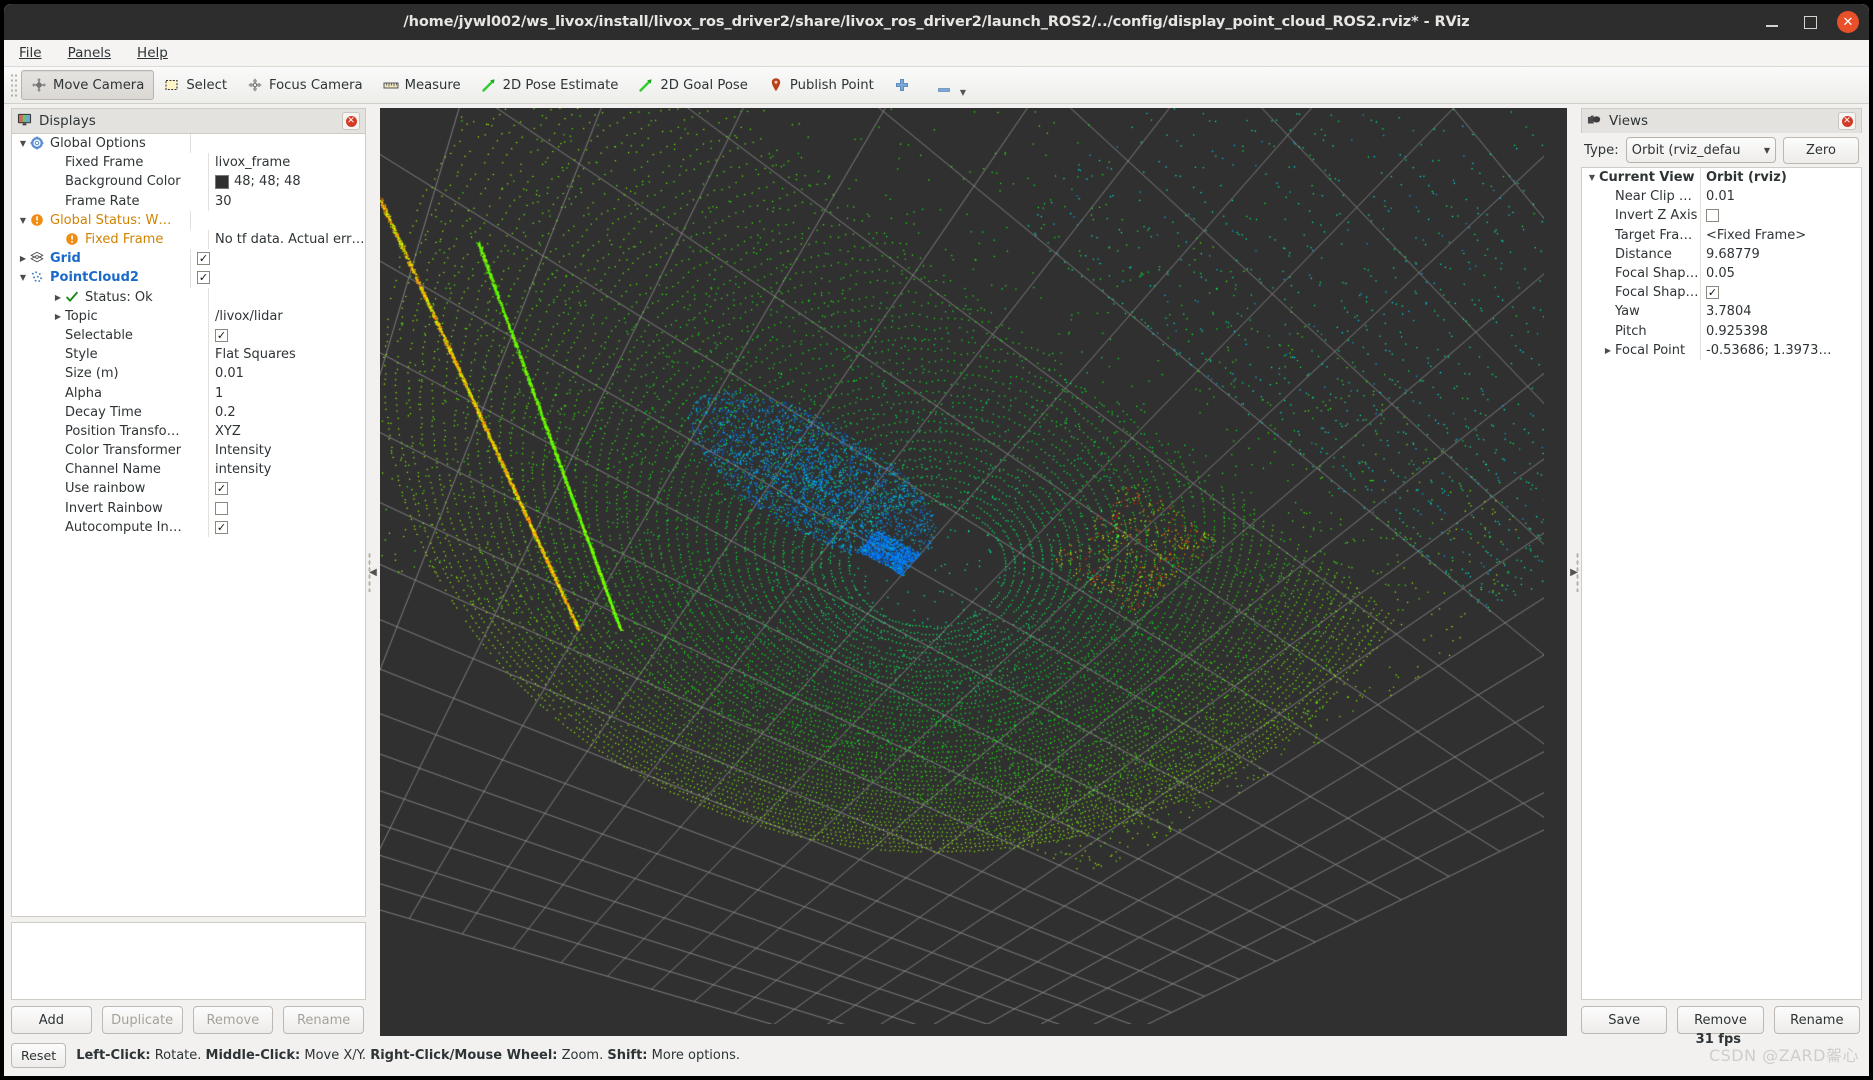 The height and width of the screenshot is (1080, 1873). Describe the element at coordinates (286, 393) in the screenshot. I see `display-row-value-cell: 1` at that location.